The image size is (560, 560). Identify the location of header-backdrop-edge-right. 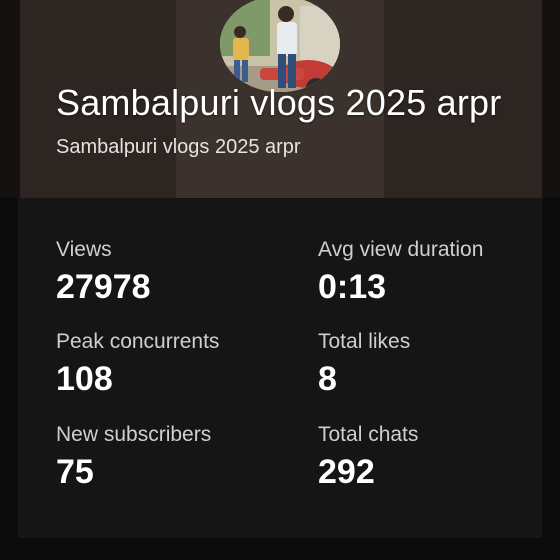
(551, 99).